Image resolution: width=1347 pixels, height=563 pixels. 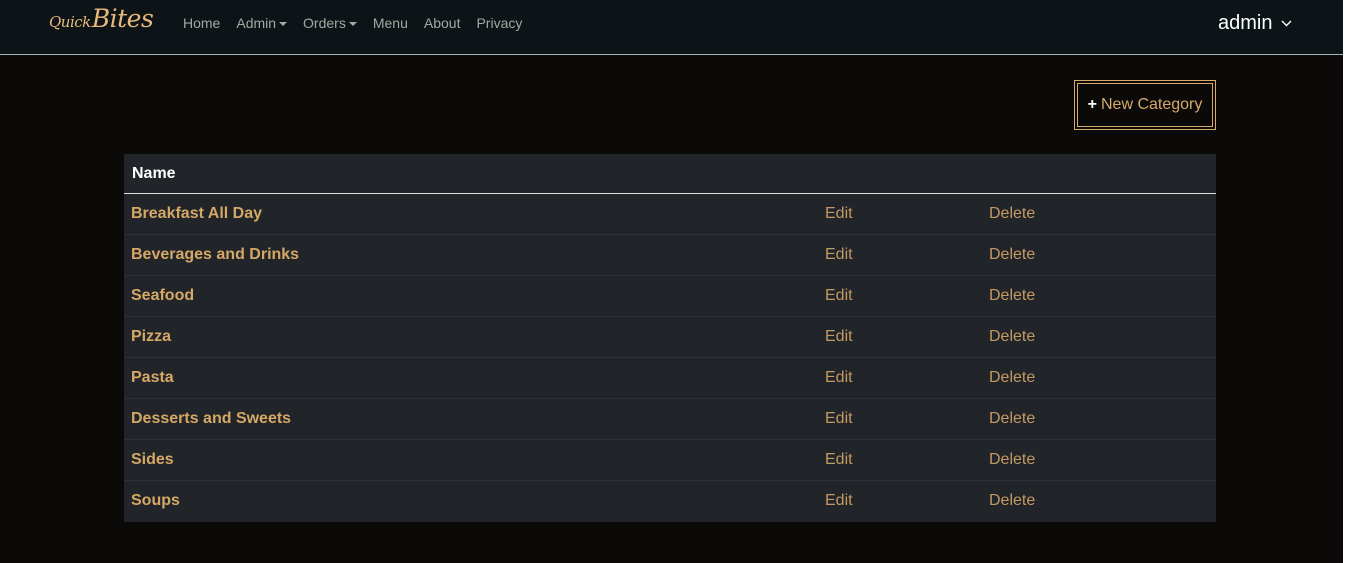 What do you see at coordinates (154, 173) in the screenshot?
I see `column-header-name: Name` at bounding box center [154, 173].